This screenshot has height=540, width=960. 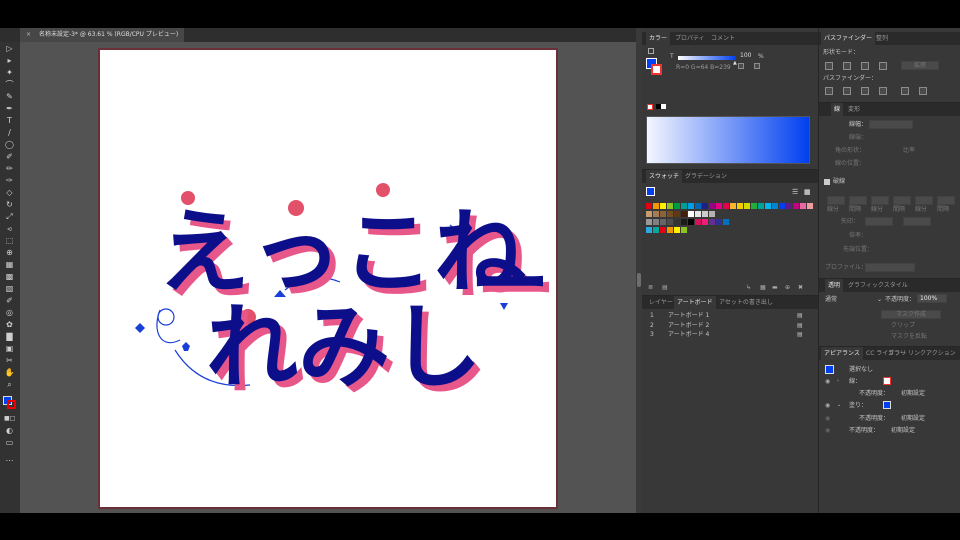 What do you see at coordinates (923, 91) in the screenshot?
I see `minus-back-icon` at bounding box center [923, 91].